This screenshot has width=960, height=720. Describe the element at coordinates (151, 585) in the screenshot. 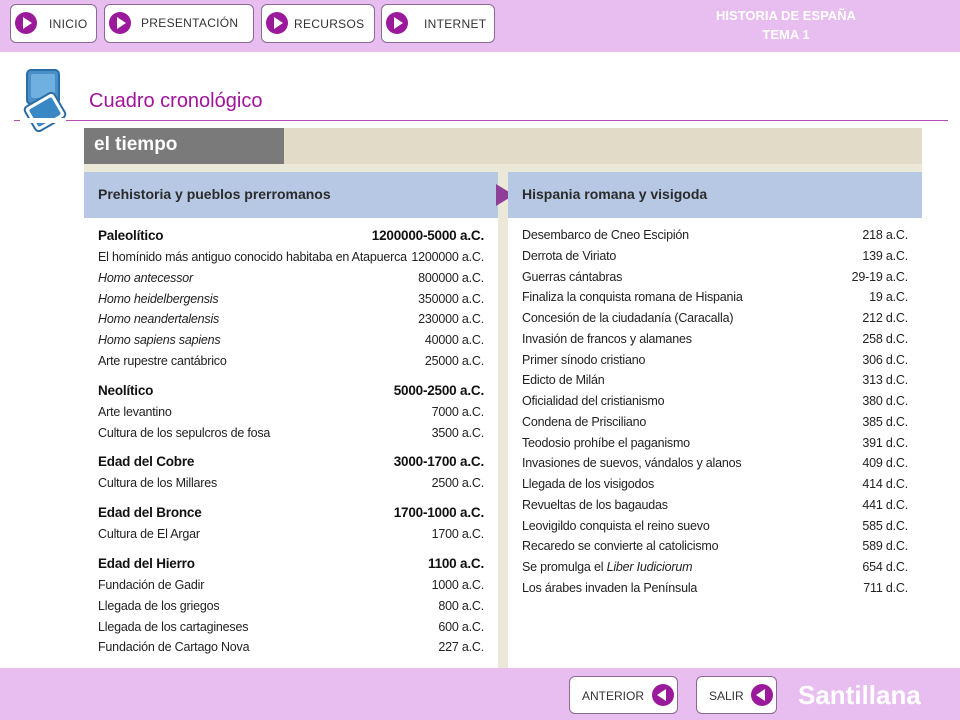

I see `event-text: Fundación de Gadir` at that location.